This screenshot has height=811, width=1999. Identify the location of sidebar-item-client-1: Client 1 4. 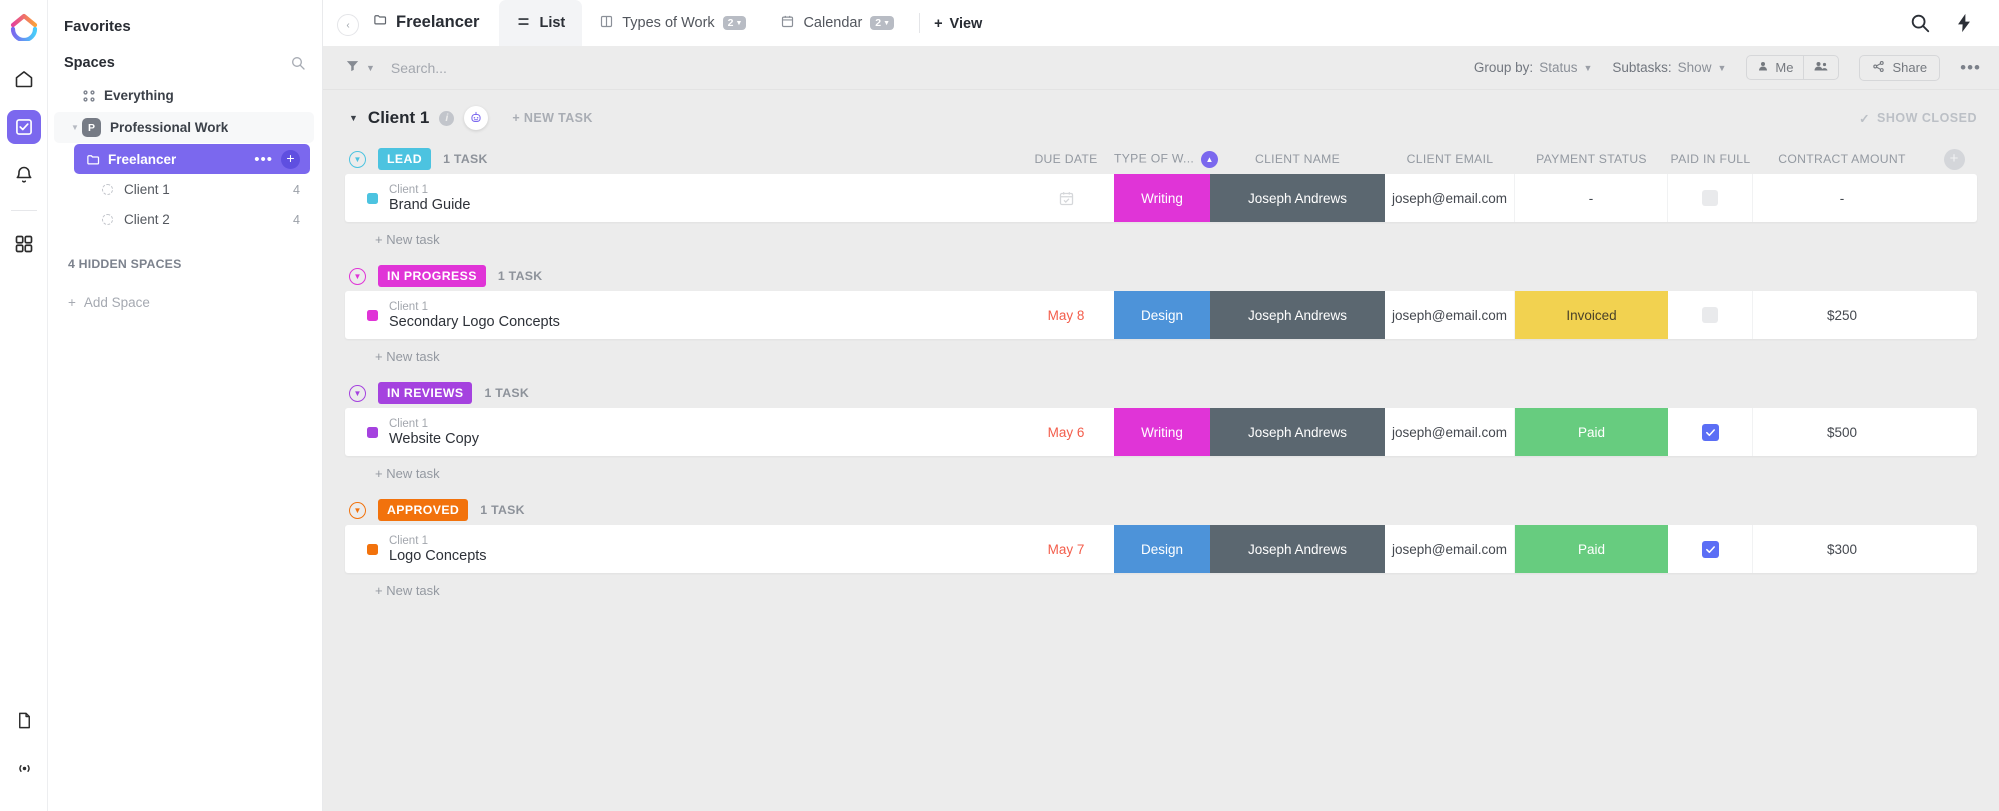
(200, 189).